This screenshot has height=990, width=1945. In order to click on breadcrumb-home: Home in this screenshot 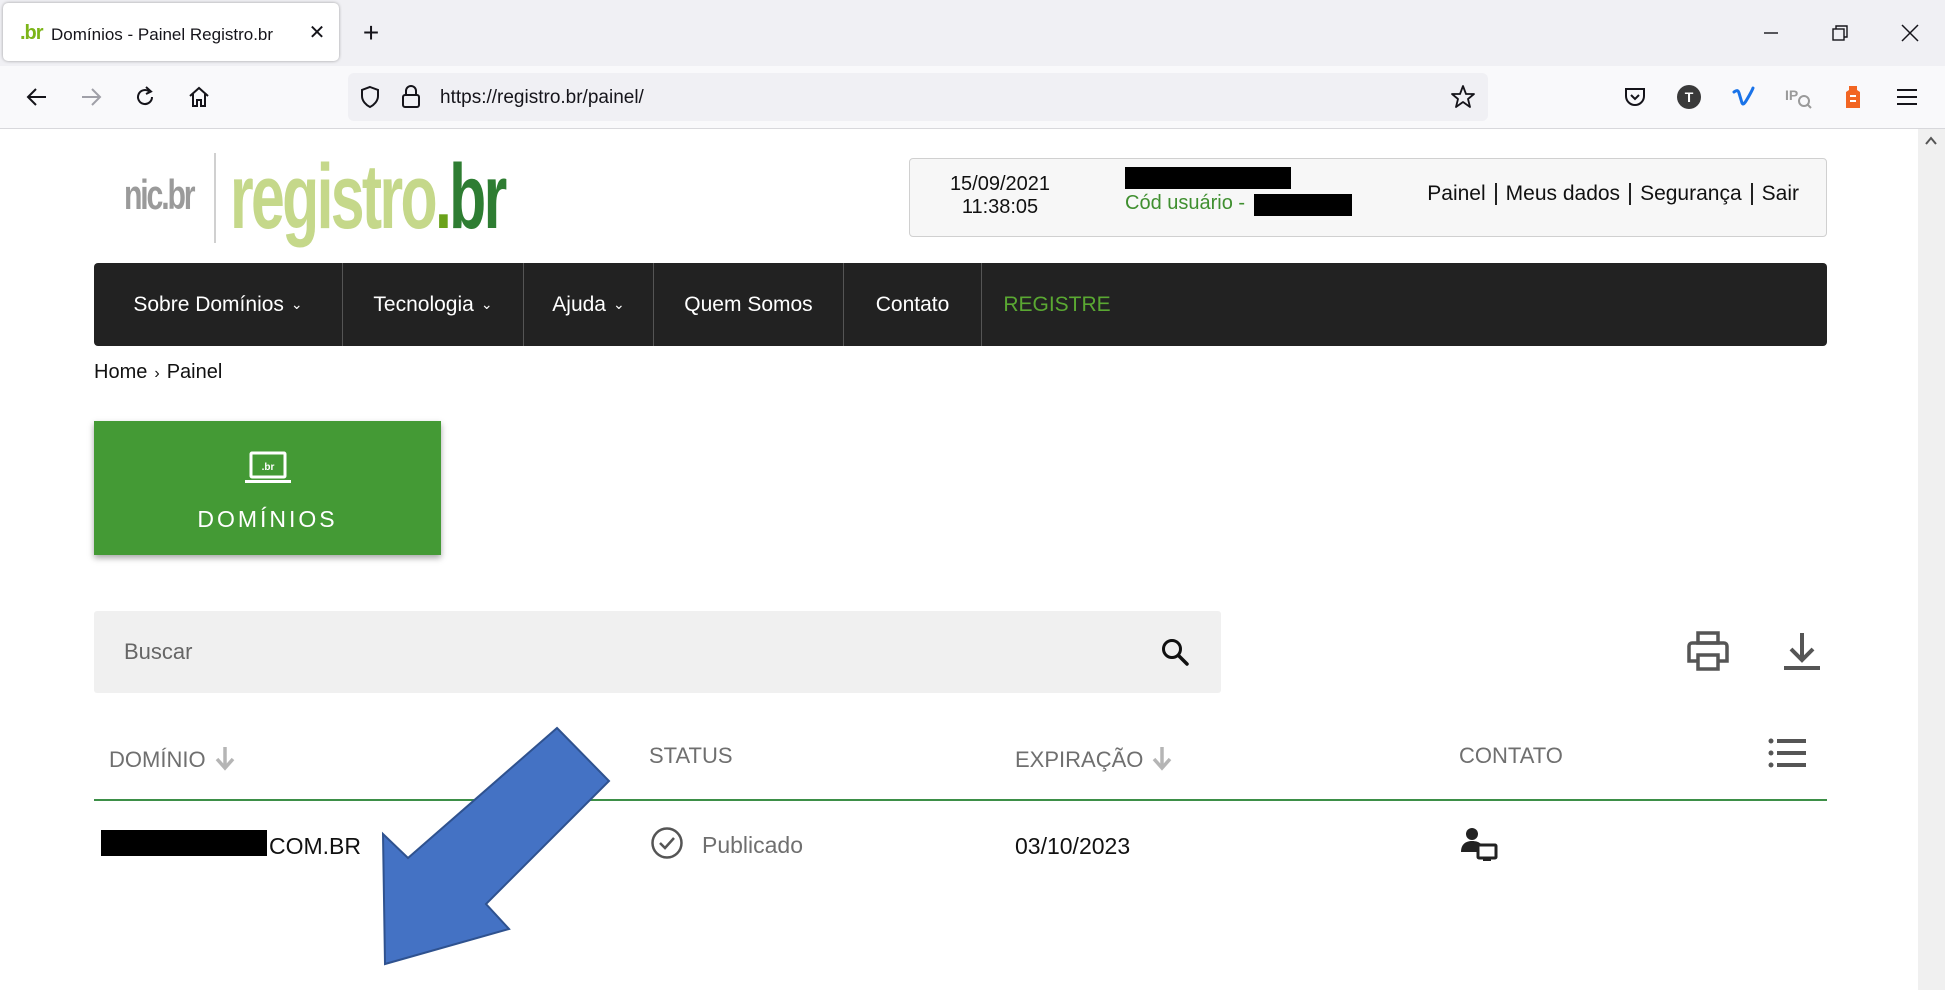, I will do `click(120, 372)`.